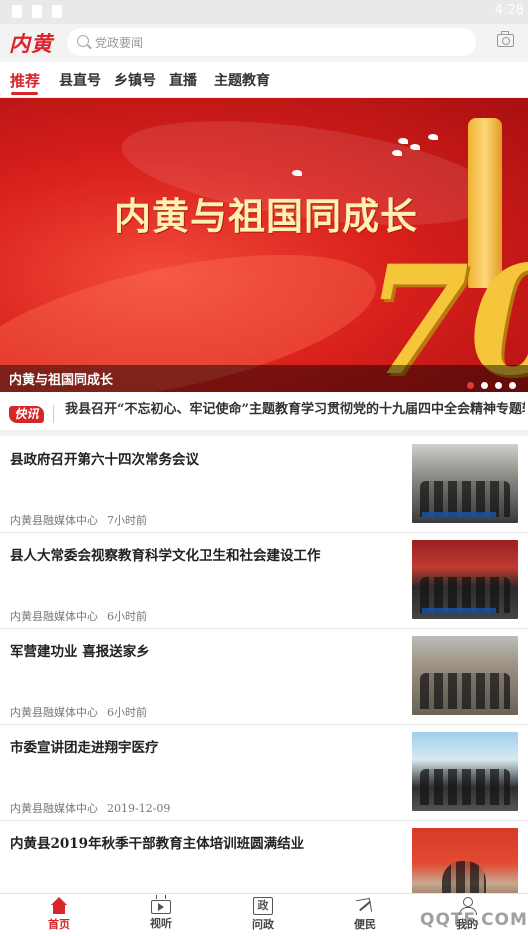 The height and width of the screenshot is (936, 528). I want to click on tab-county: 县直号, so click(80, 80).